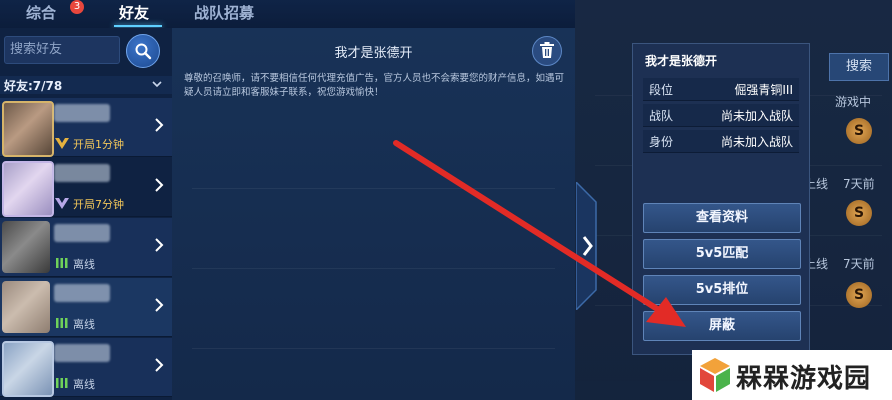 The height and width of the screenshot is (400, 892). What do you see at coordinates (86, 85) in the screenshot?
I see `friend-count-header: 好友:7/78` at bounding box center [86, 85].